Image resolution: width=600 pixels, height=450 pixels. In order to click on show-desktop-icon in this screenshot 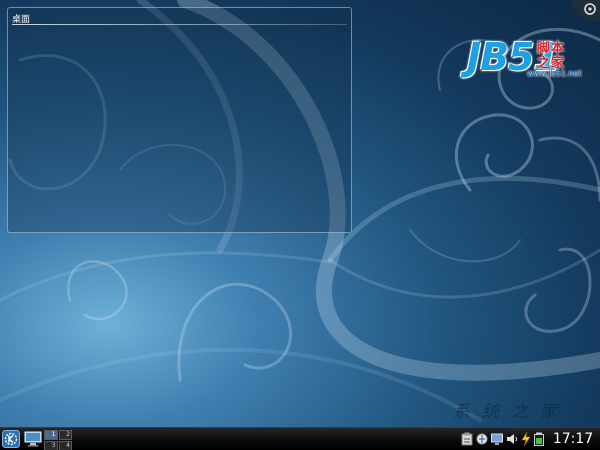, I will do `click(33, 439)`.